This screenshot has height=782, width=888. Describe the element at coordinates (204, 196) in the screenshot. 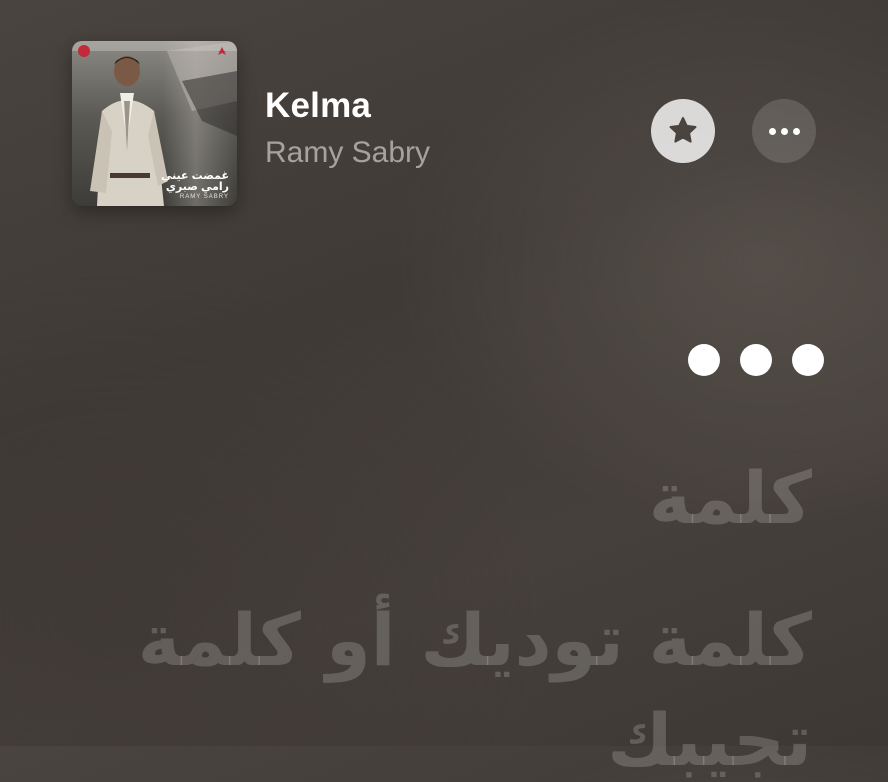

I see `artwork-caption-artist-latin: RAMY SABRY` at that location.